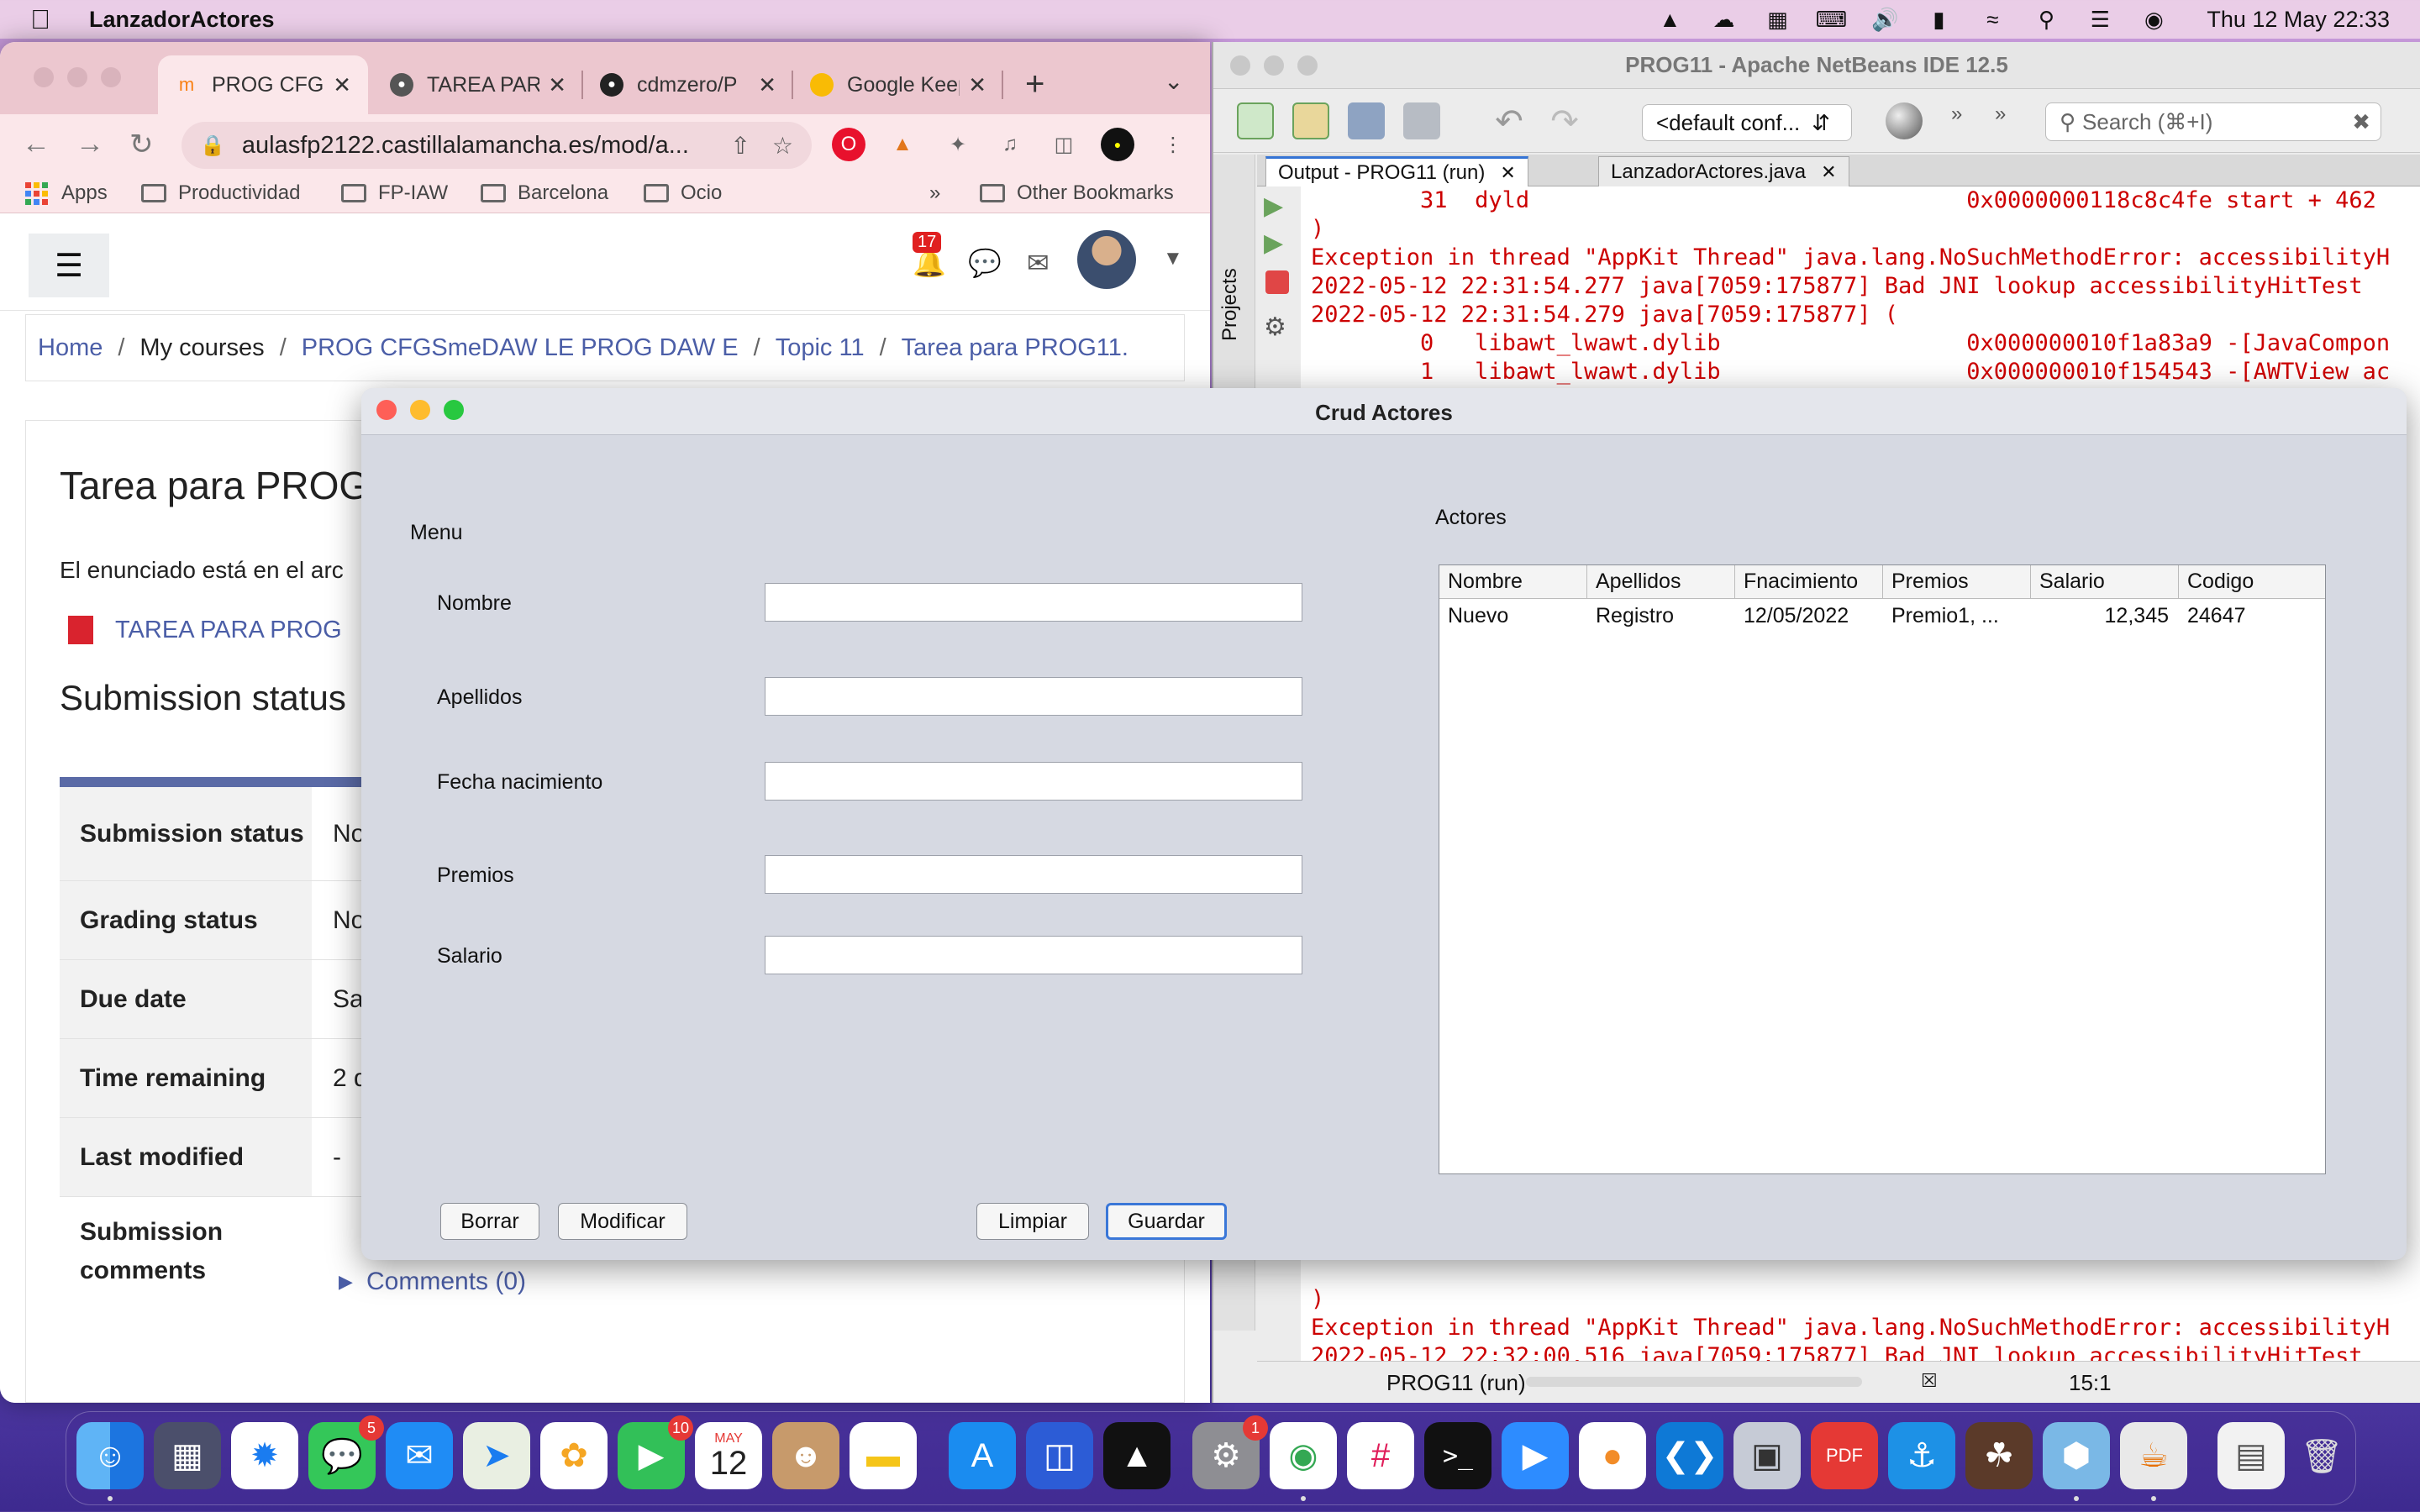 This screenshot has height=1512, width=2420. I want to click on wifi-icon: ≈, so click(1992, 19).